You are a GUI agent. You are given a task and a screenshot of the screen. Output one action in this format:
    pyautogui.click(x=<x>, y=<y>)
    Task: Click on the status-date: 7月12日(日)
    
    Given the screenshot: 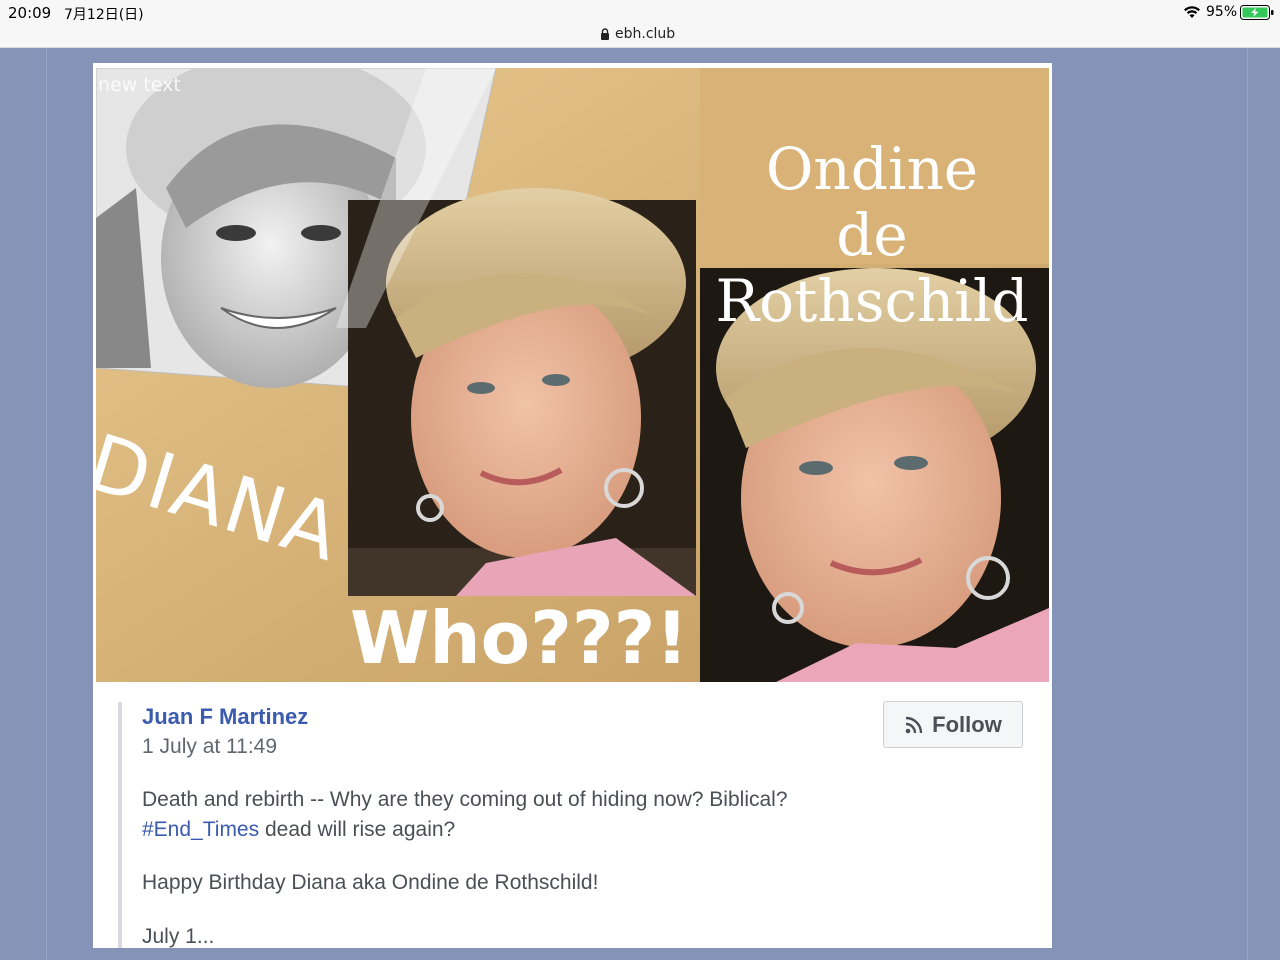 What is the action you would take?
    pyautogui.click(x=104, y=15)
    